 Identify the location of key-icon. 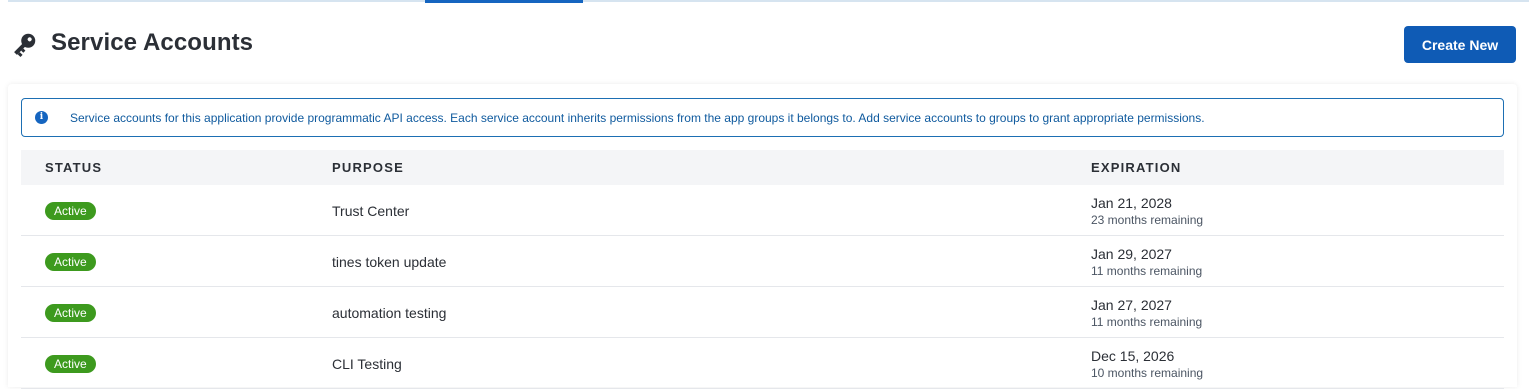
(25, 45).